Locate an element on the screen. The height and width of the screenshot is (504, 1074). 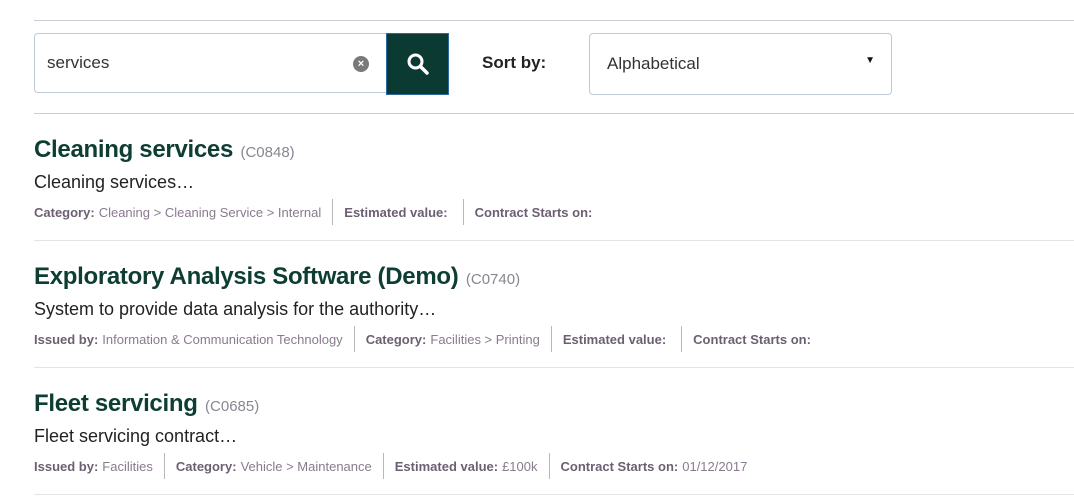
result-title-line: Cleaning services (C0848) is located at coordinates (554, 151).